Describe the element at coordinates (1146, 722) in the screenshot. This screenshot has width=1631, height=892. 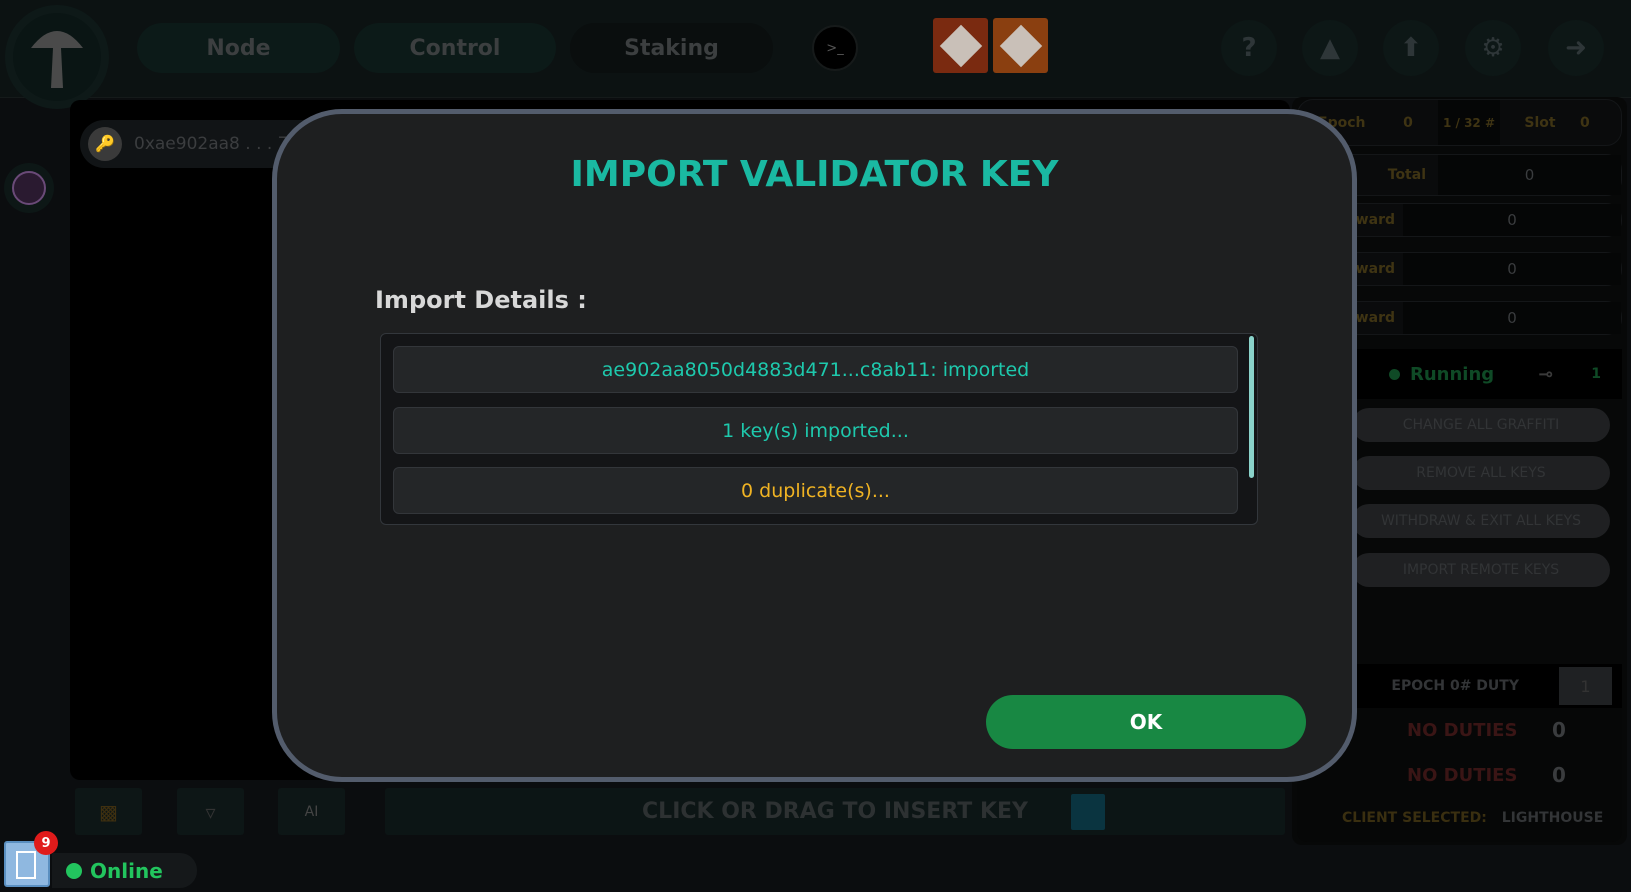
I see `ok-button: OK` at that location.